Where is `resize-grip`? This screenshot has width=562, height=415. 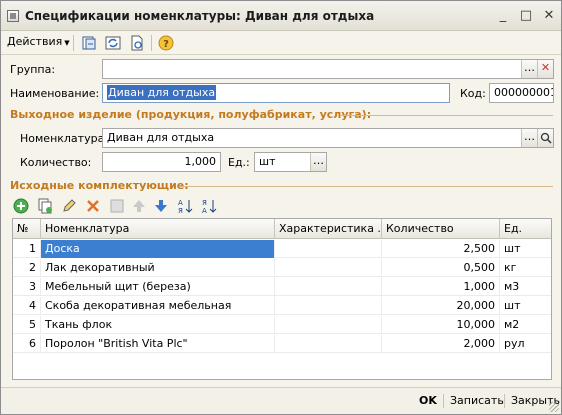
resize-grip is located at coordinates (554, 407).